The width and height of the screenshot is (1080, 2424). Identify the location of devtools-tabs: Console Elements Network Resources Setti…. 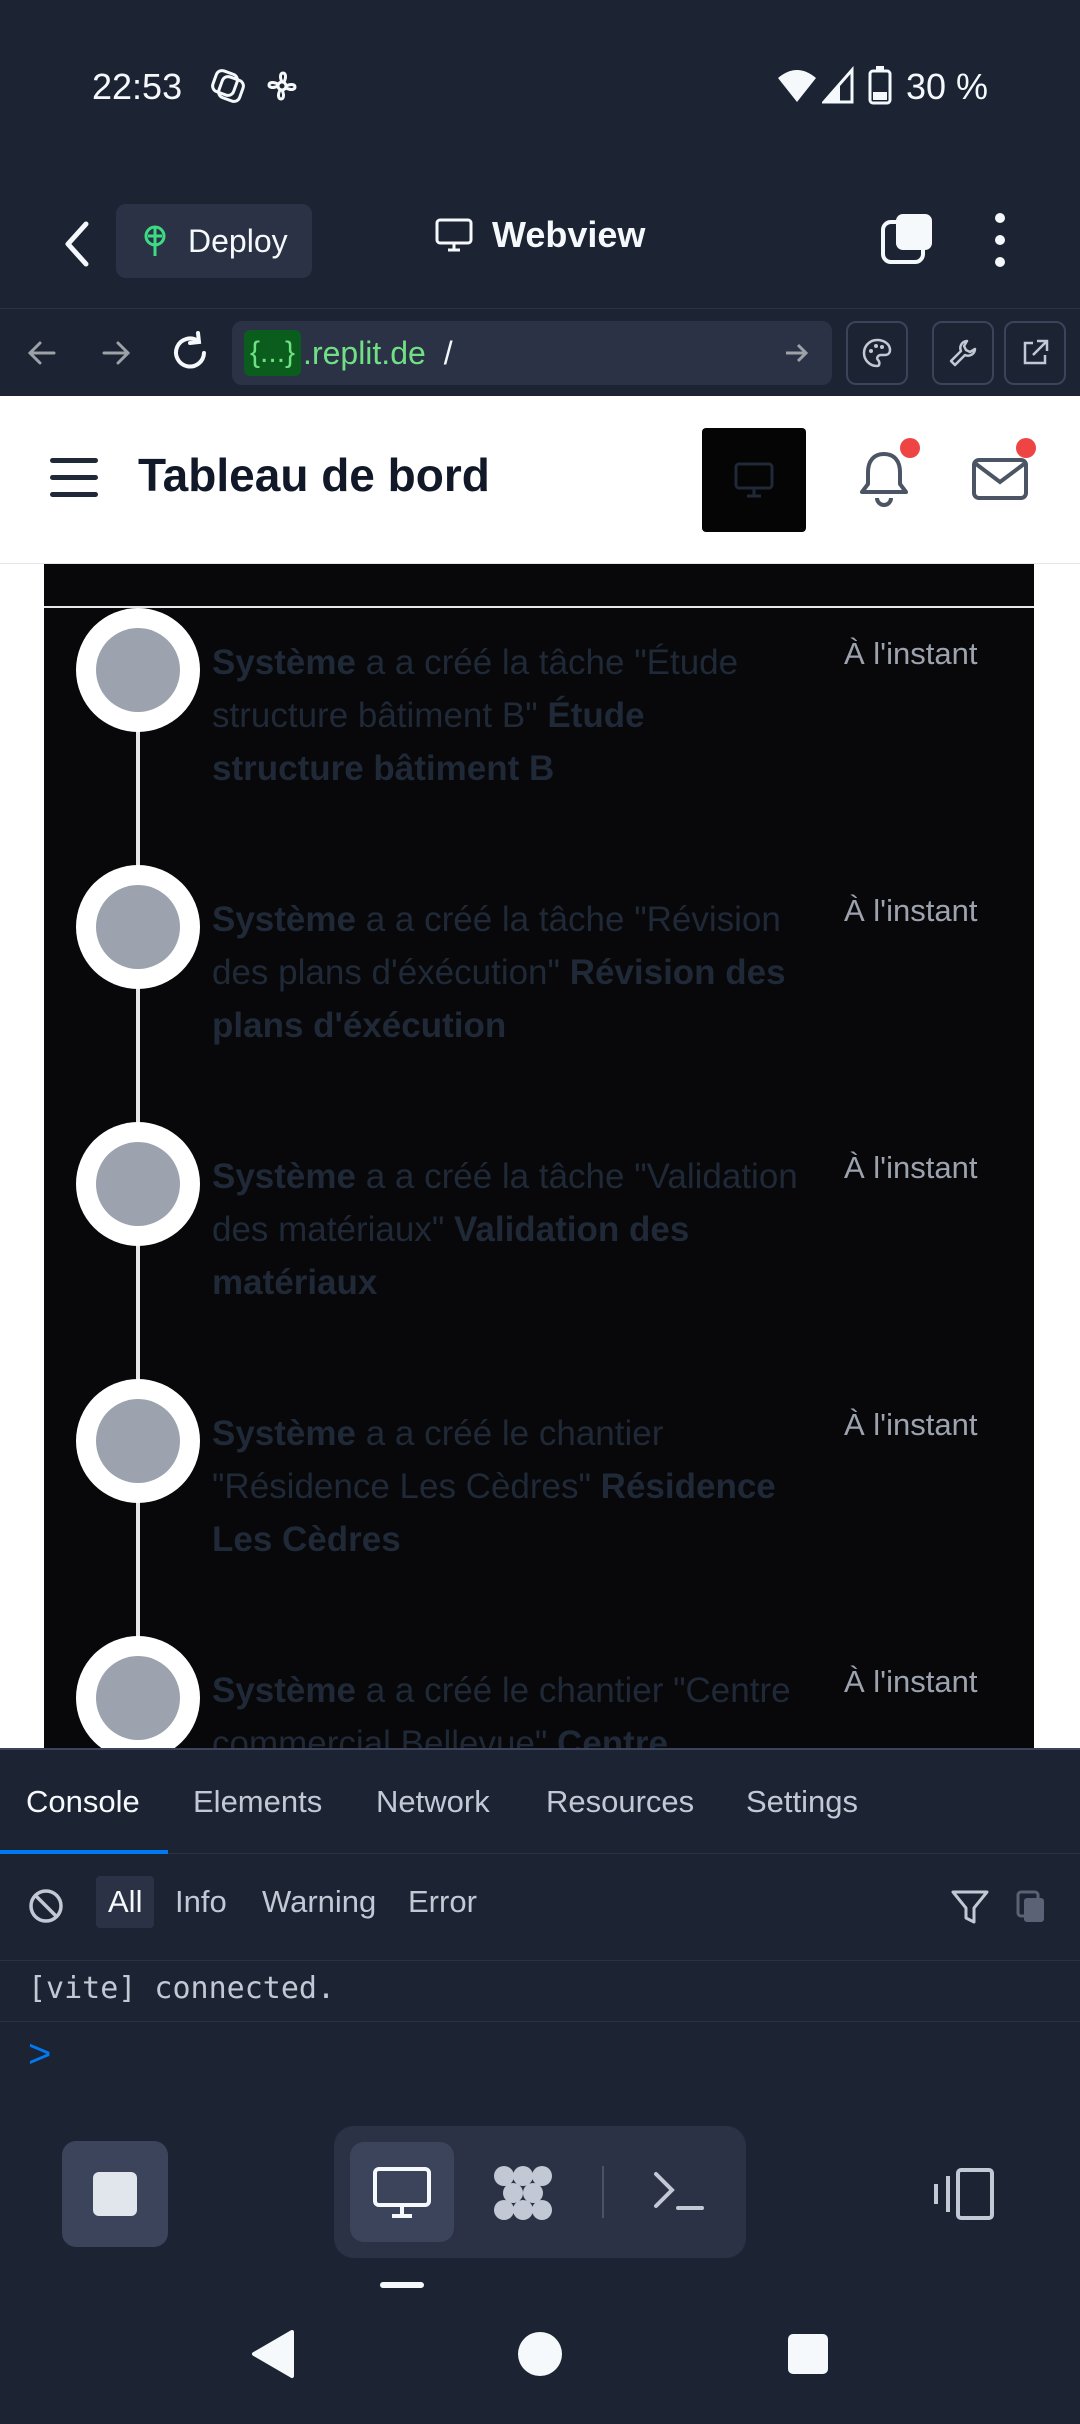
(540, 1802).